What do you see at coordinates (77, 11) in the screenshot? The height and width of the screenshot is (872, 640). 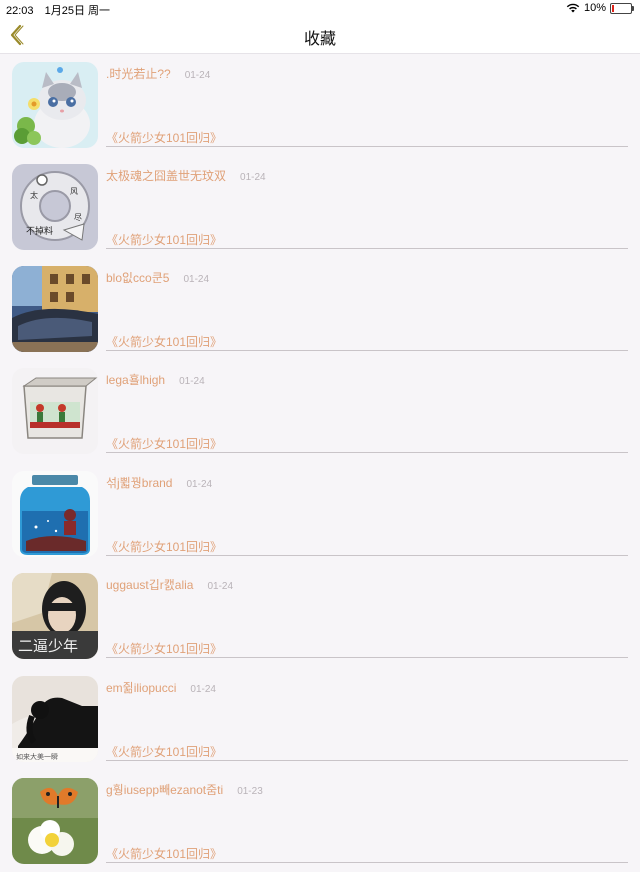 I see `status-date: 1月25日 周一` at bounding box center [77, 11].